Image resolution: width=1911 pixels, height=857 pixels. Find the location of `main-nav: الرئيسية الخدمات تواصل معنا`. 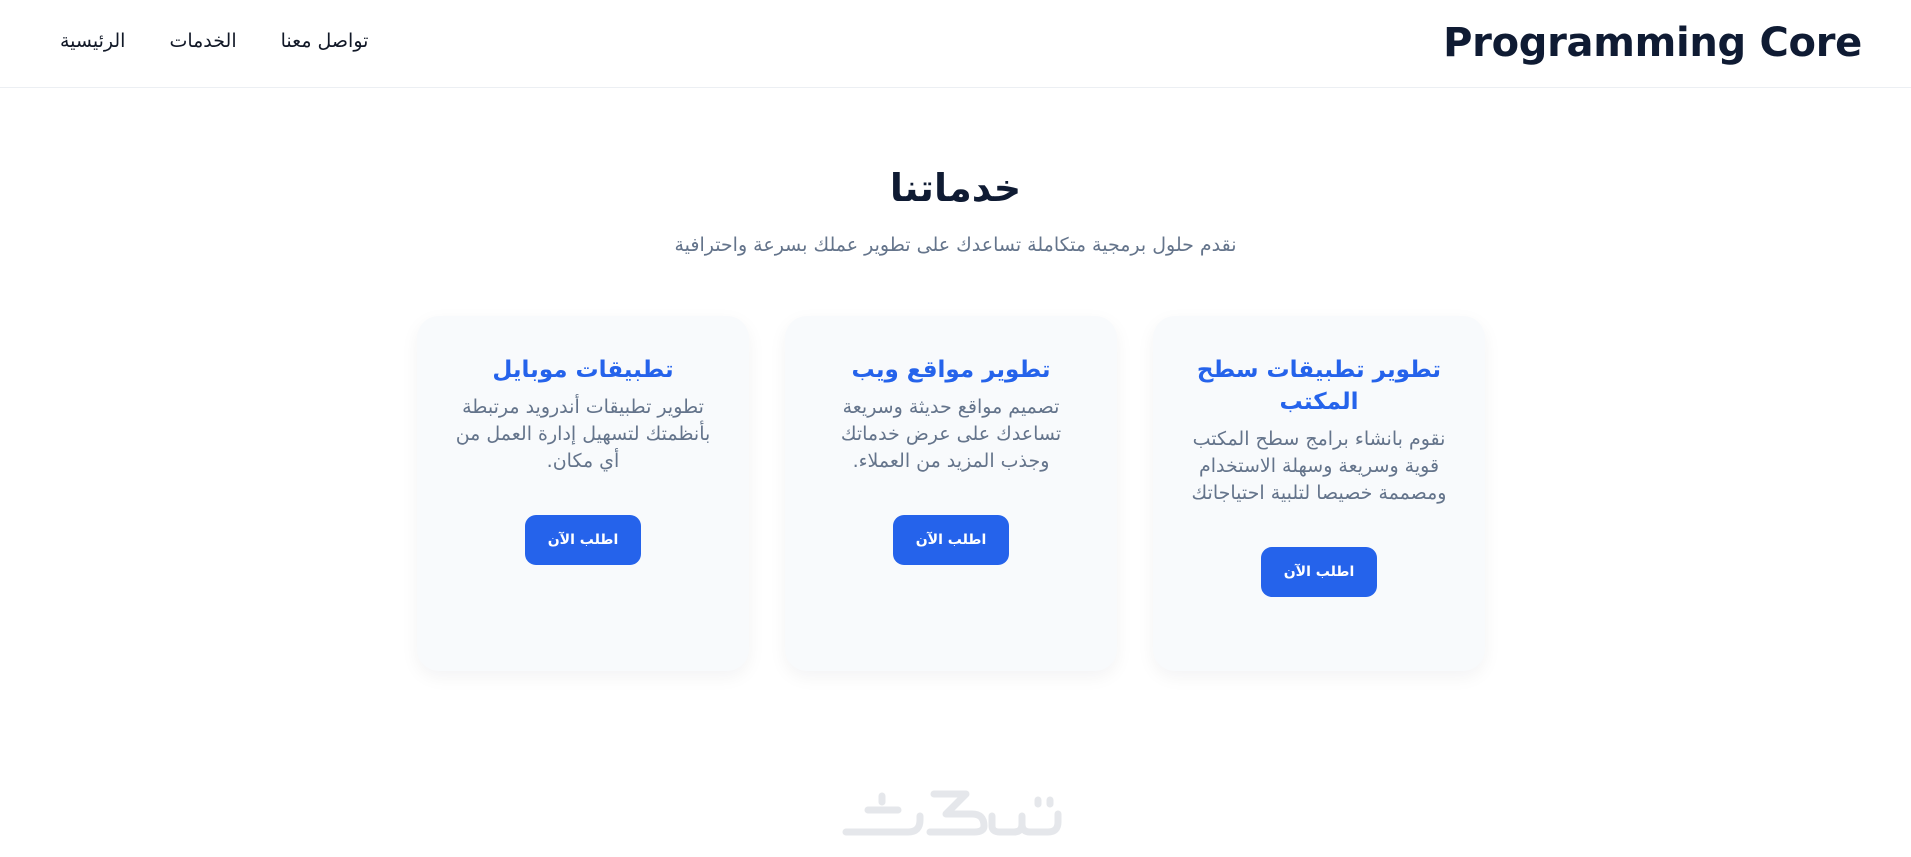

main-nav: الرئيسية الخدمات تواصل معنا is located at coordinates (214, 41).